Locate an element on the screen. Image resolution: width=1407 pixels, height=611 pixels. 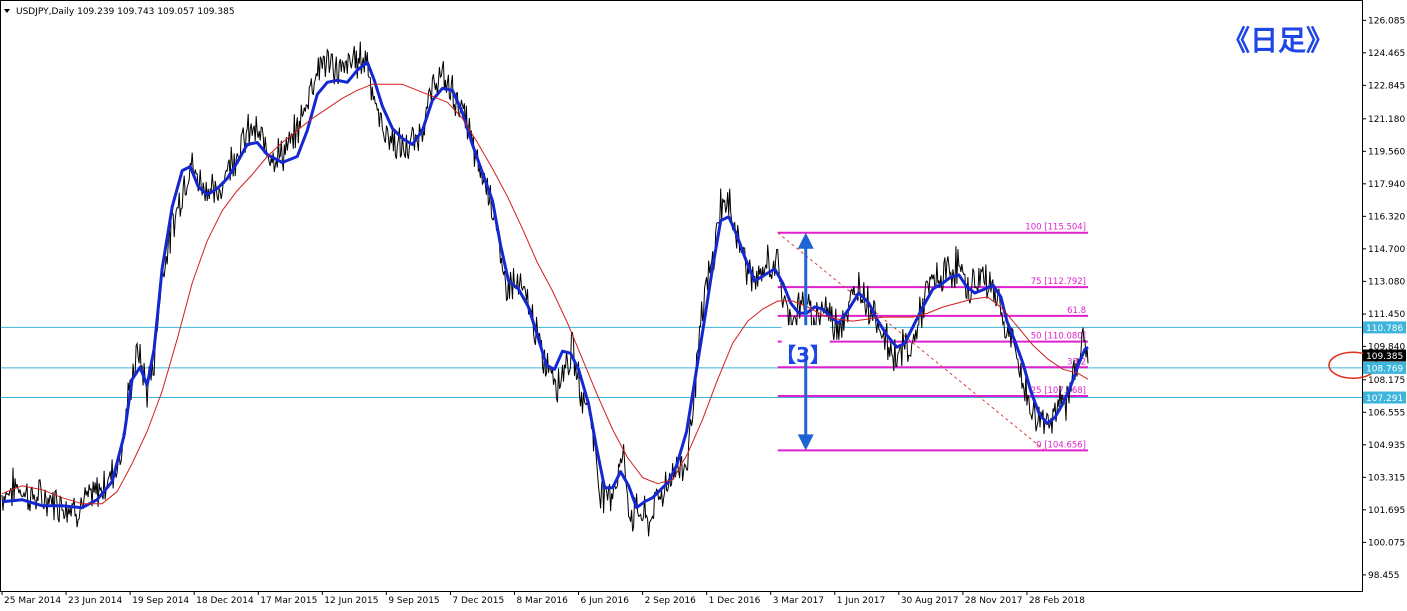
x-tick-label: 2 Sep 2016 is located at coordinates (671, 601).